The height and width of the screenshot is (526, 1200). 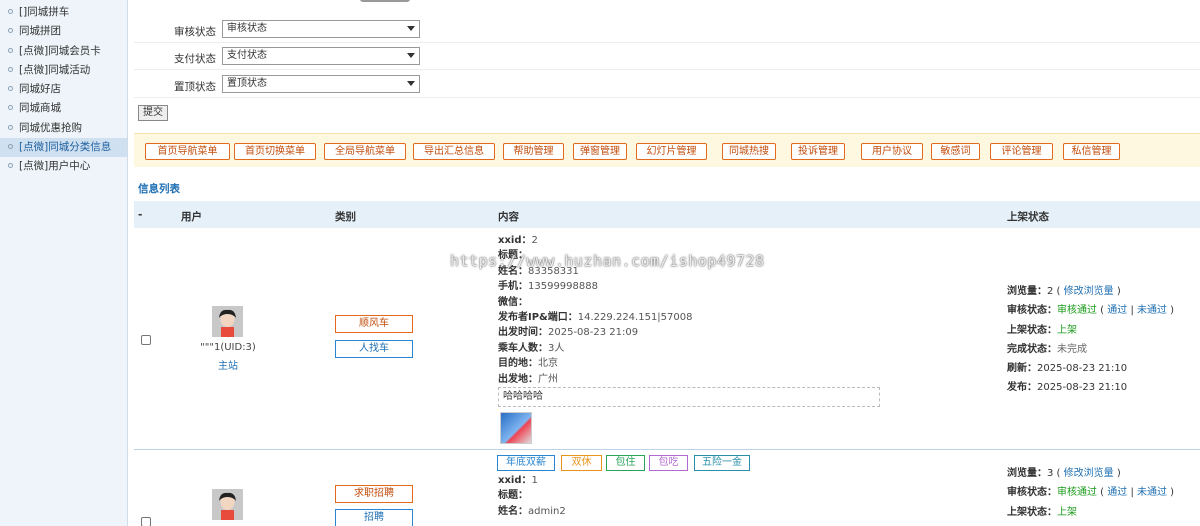 What do you see at coordinates (671, 151) in the screenshot?
I see `toolbar-button: 幻灯片管理` at bounding box center [671, 151].